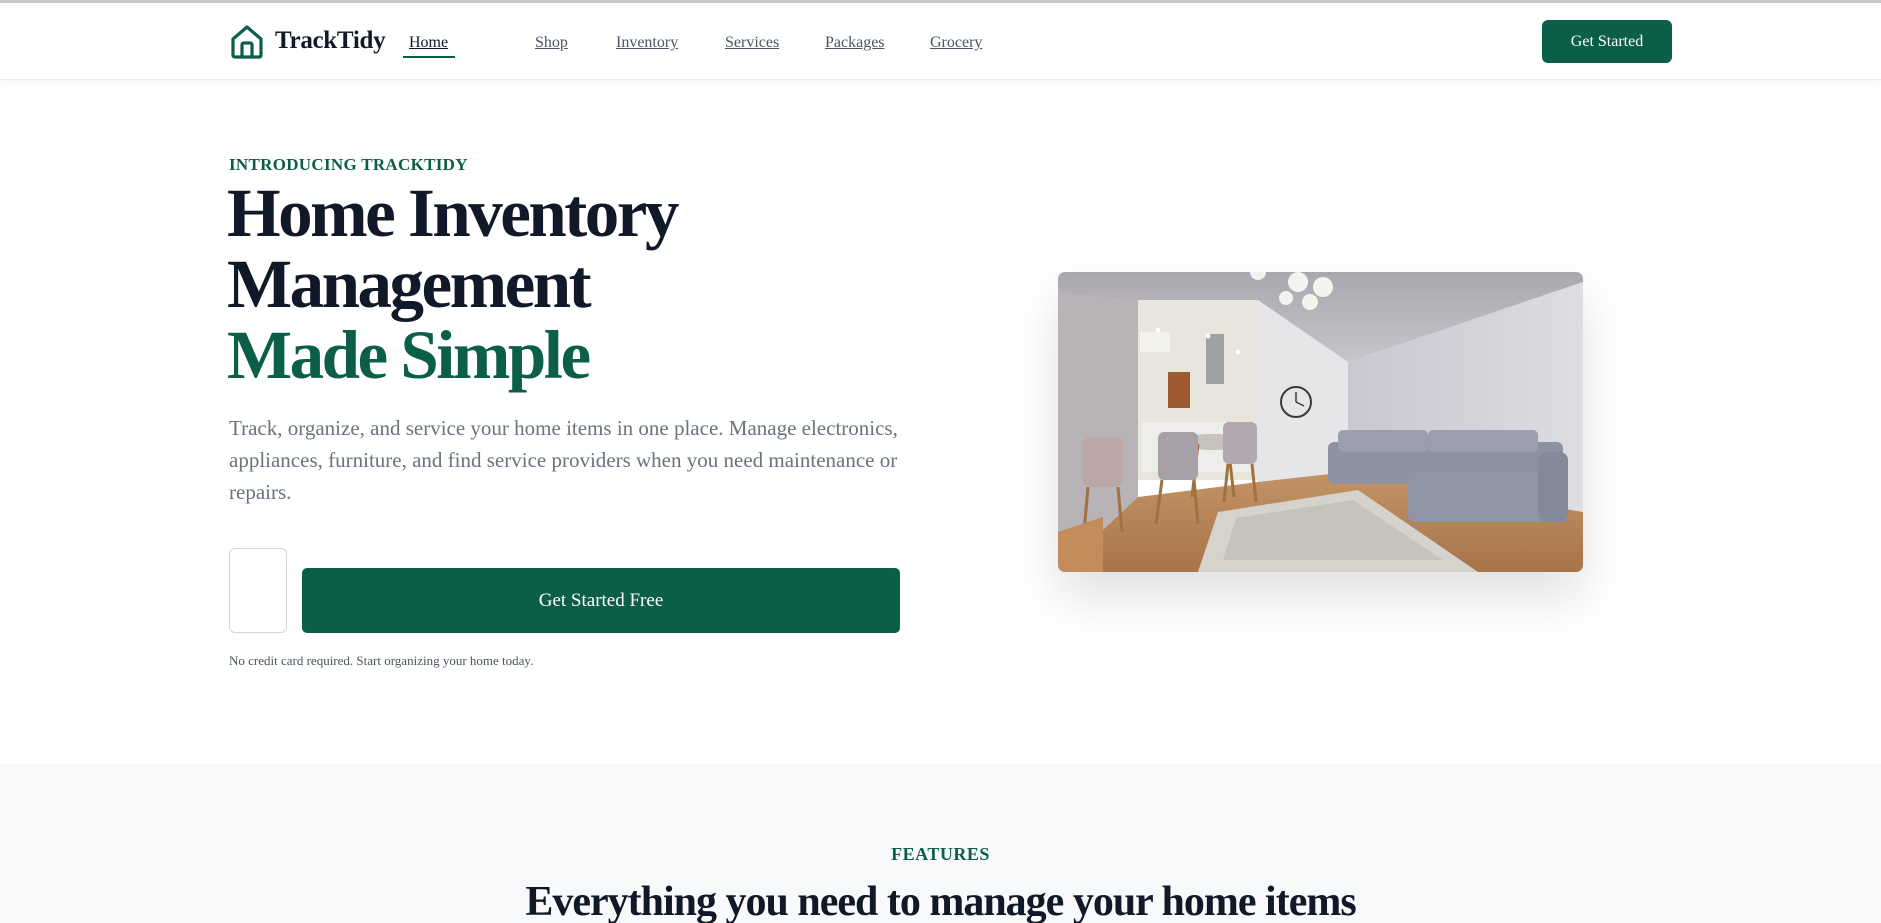  I want to click on hero-title-line-1: Home Inventory, so click(453, 213).